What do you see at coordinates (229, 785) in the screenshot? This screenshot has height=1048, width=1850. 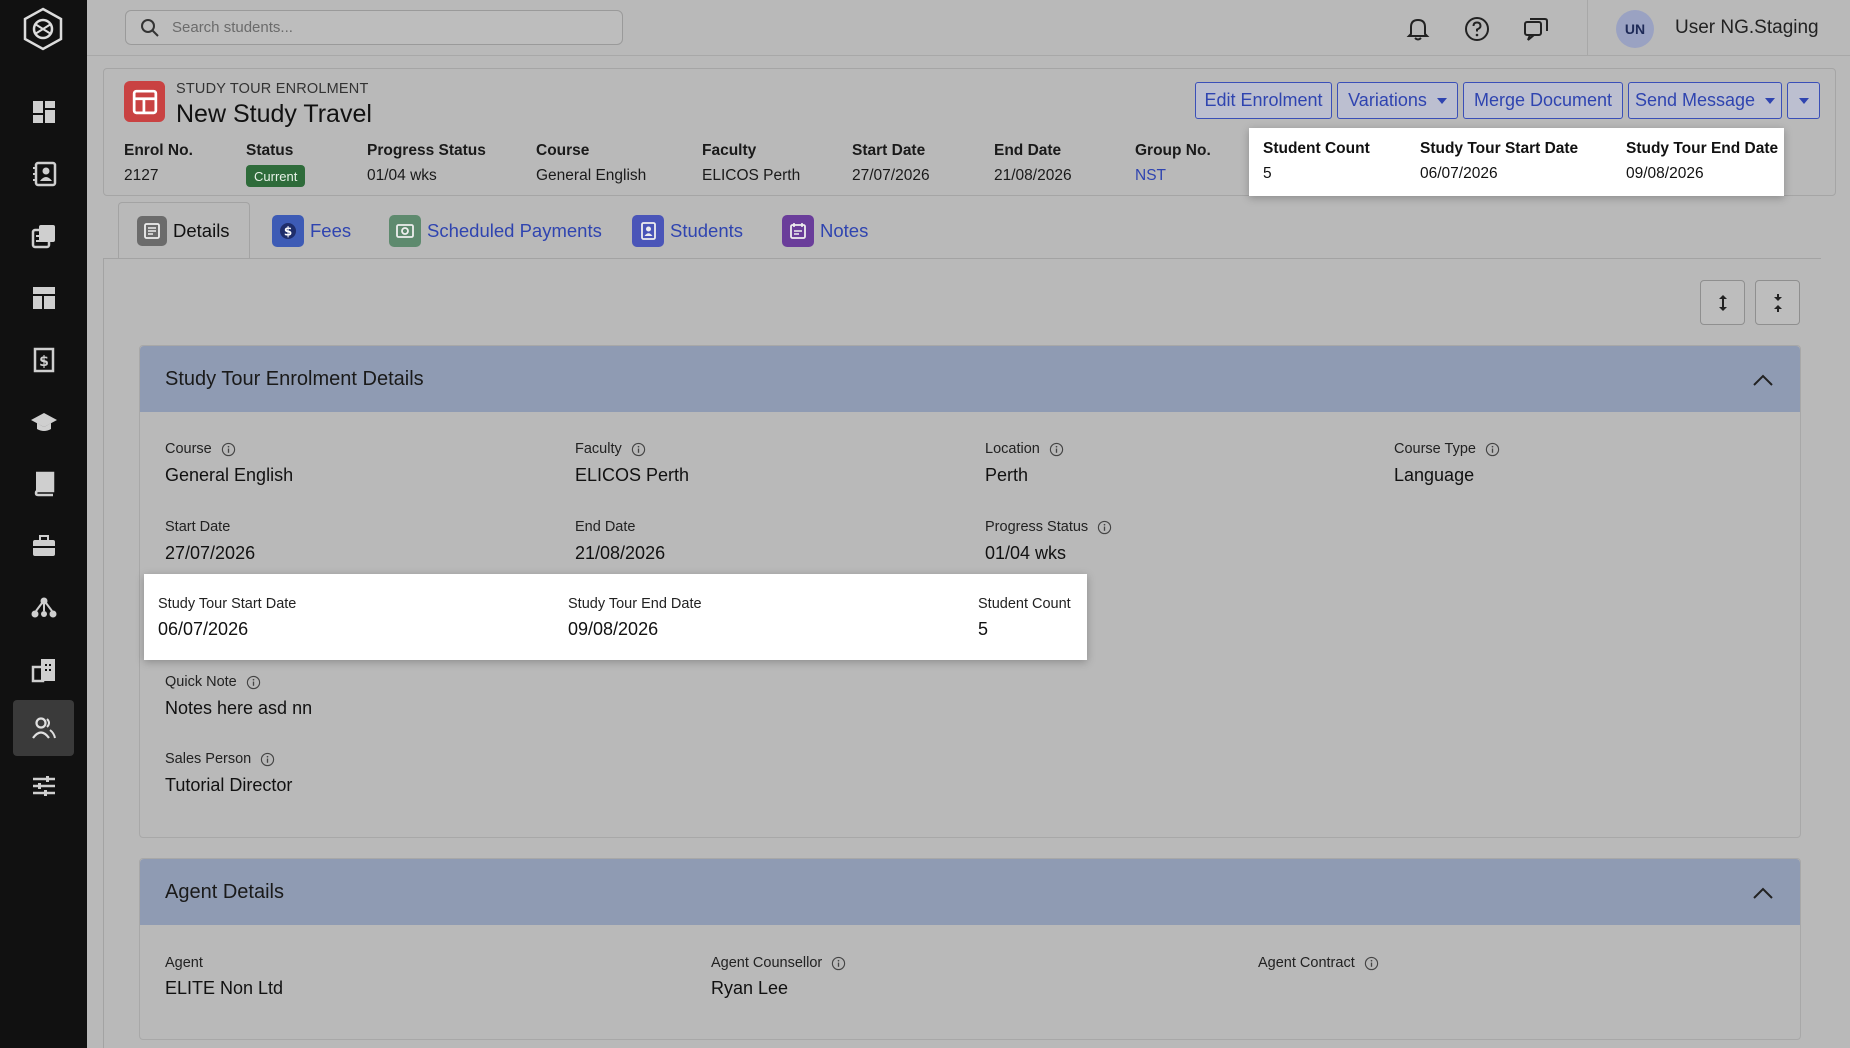 I see `sales-person-field-value: Tutorial Director` at bounding box center [229, 785].